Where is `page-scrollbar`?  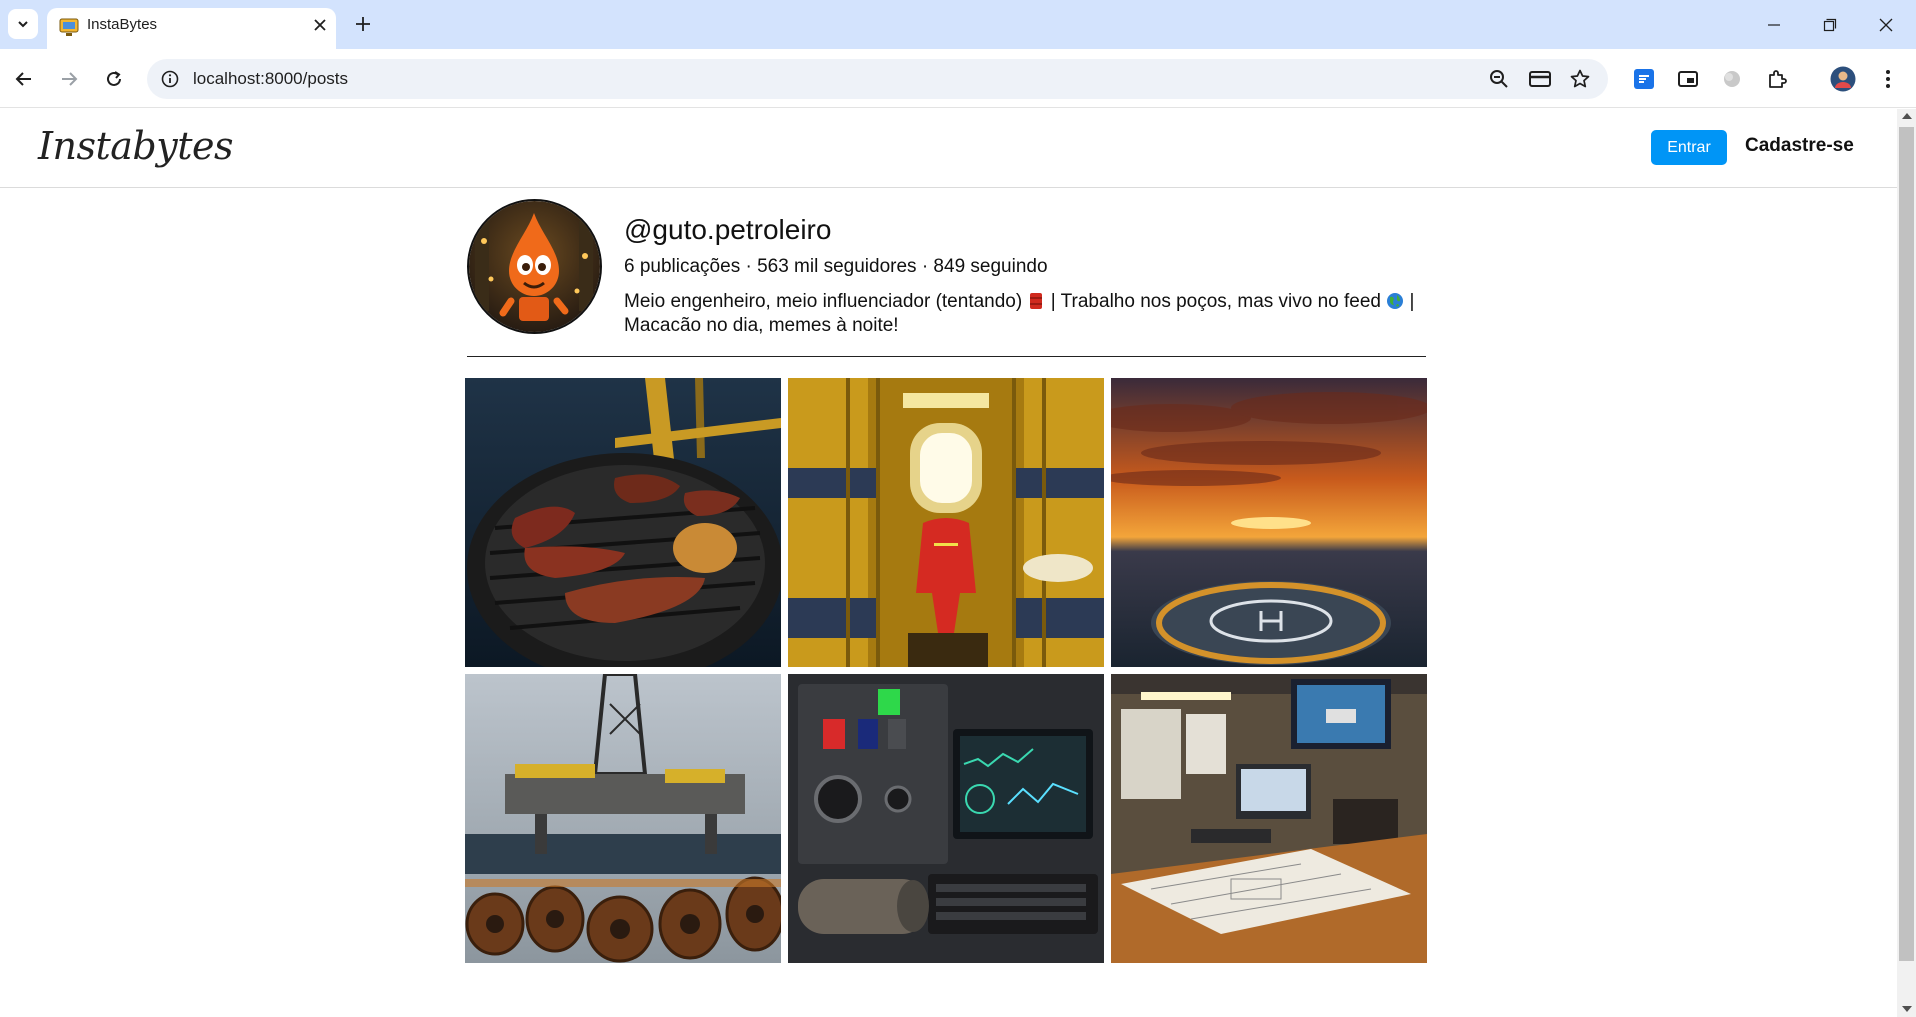
page-scrollbar is located at coordinates (1906, 563).